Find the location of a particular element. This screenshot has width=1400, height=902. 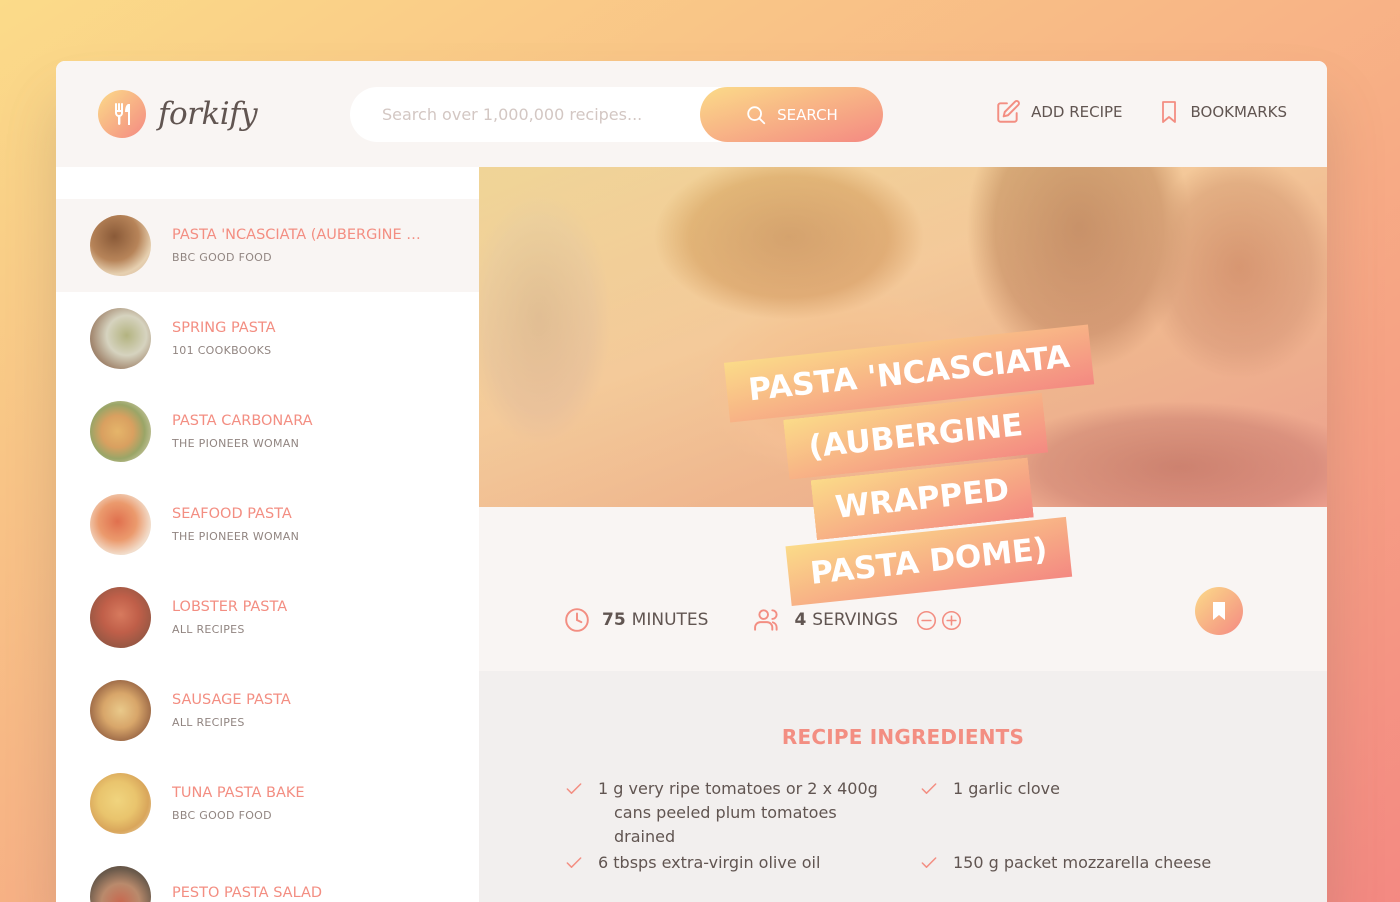

result-title: LOBSTER PASTA is located at coordinates (230, 607).